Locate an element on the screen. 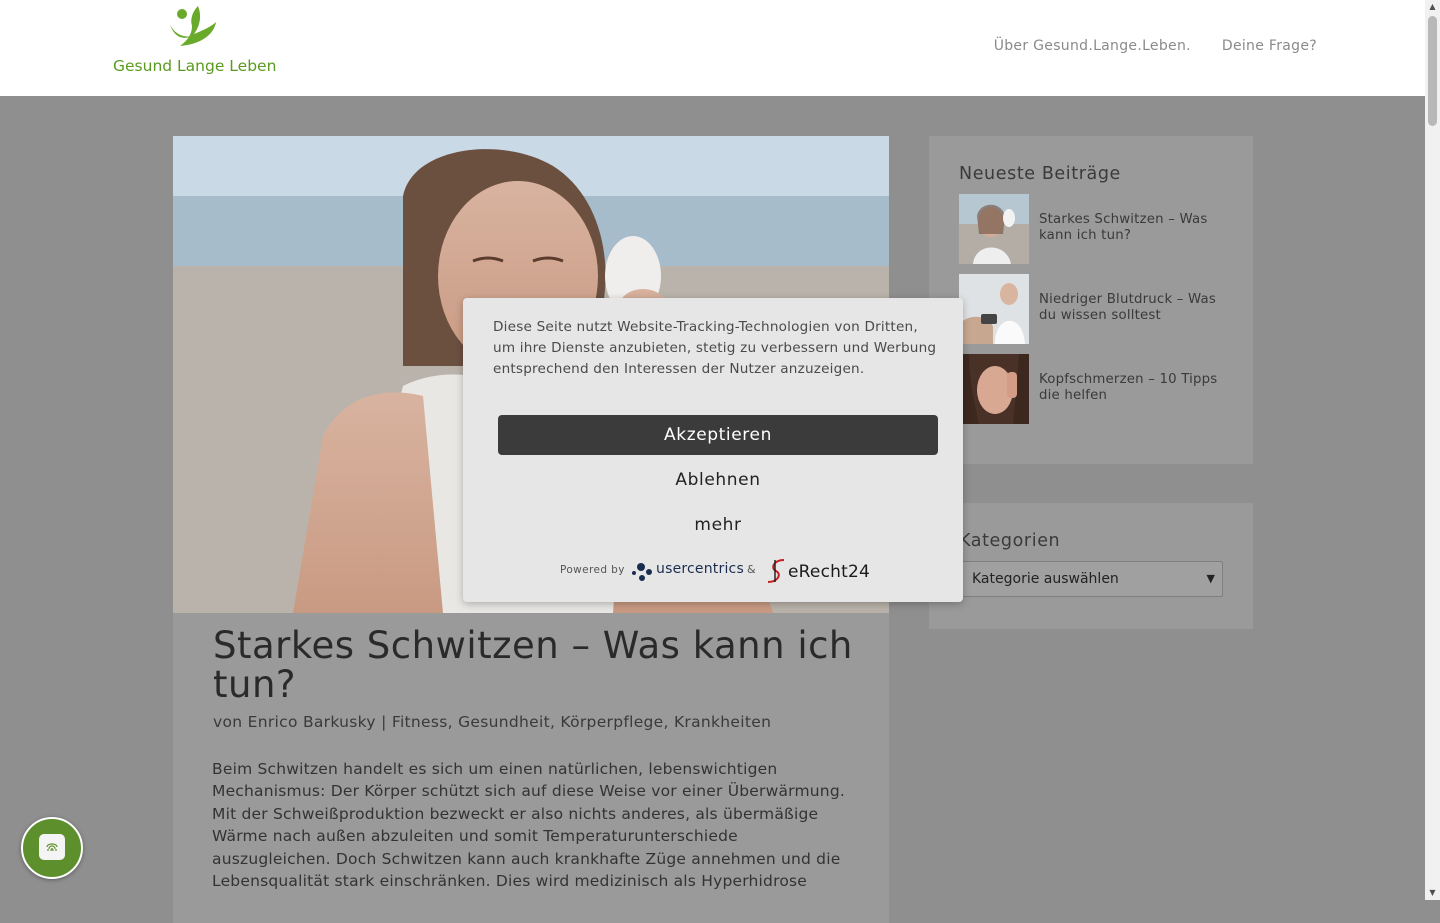 This screenshot has width=1440, height=923. erecht24-label: eRecht24 is located at coordinates (829, 572).